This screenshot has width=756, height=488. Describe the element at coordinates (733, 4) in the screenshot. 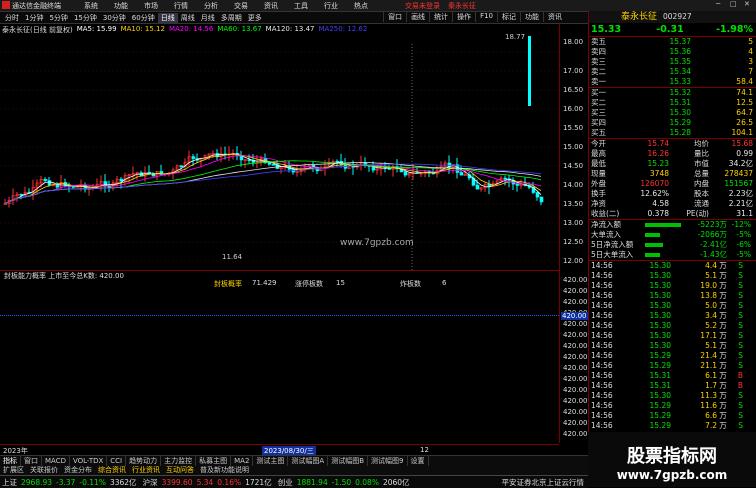

I see `maximize-icon: □` at that location.